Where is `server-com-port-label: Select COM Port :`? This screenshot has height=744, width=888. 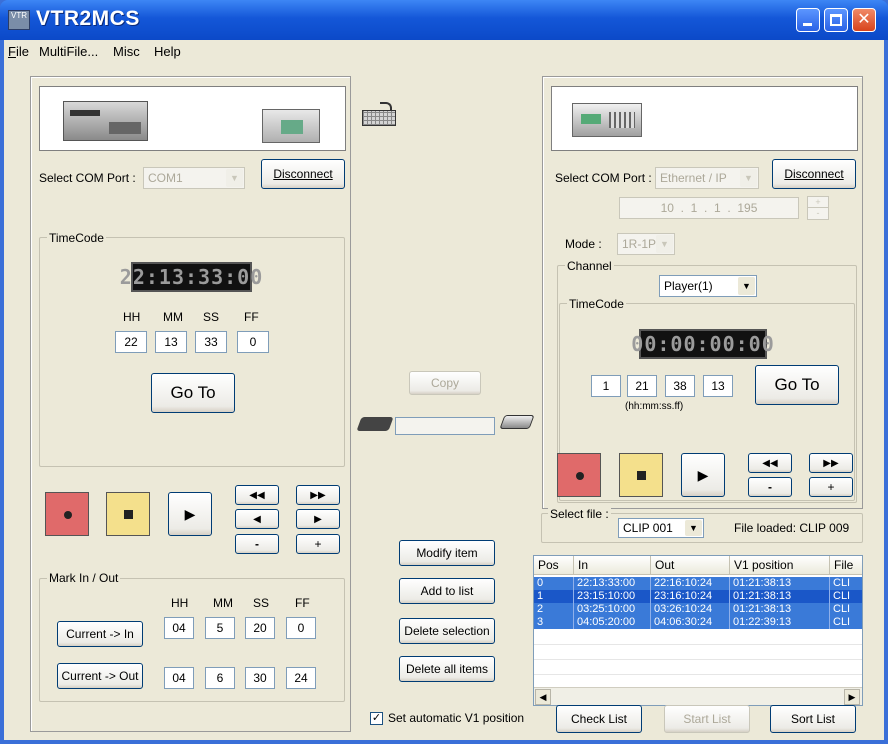
server-com-port-label: Select COM Port : is located at coordinates (603, 178).